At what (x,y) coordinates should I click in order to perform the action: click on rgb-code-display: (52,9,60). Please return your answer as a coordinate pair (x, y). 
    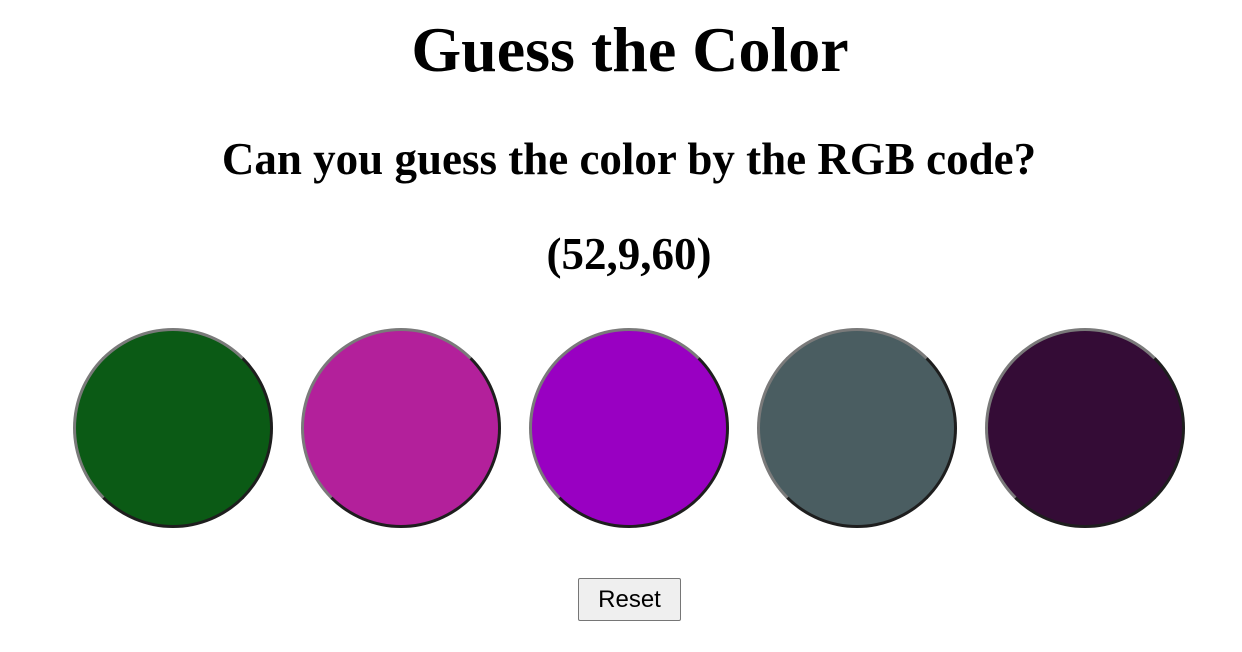
    Looking at the image, I should click on (629, 254).